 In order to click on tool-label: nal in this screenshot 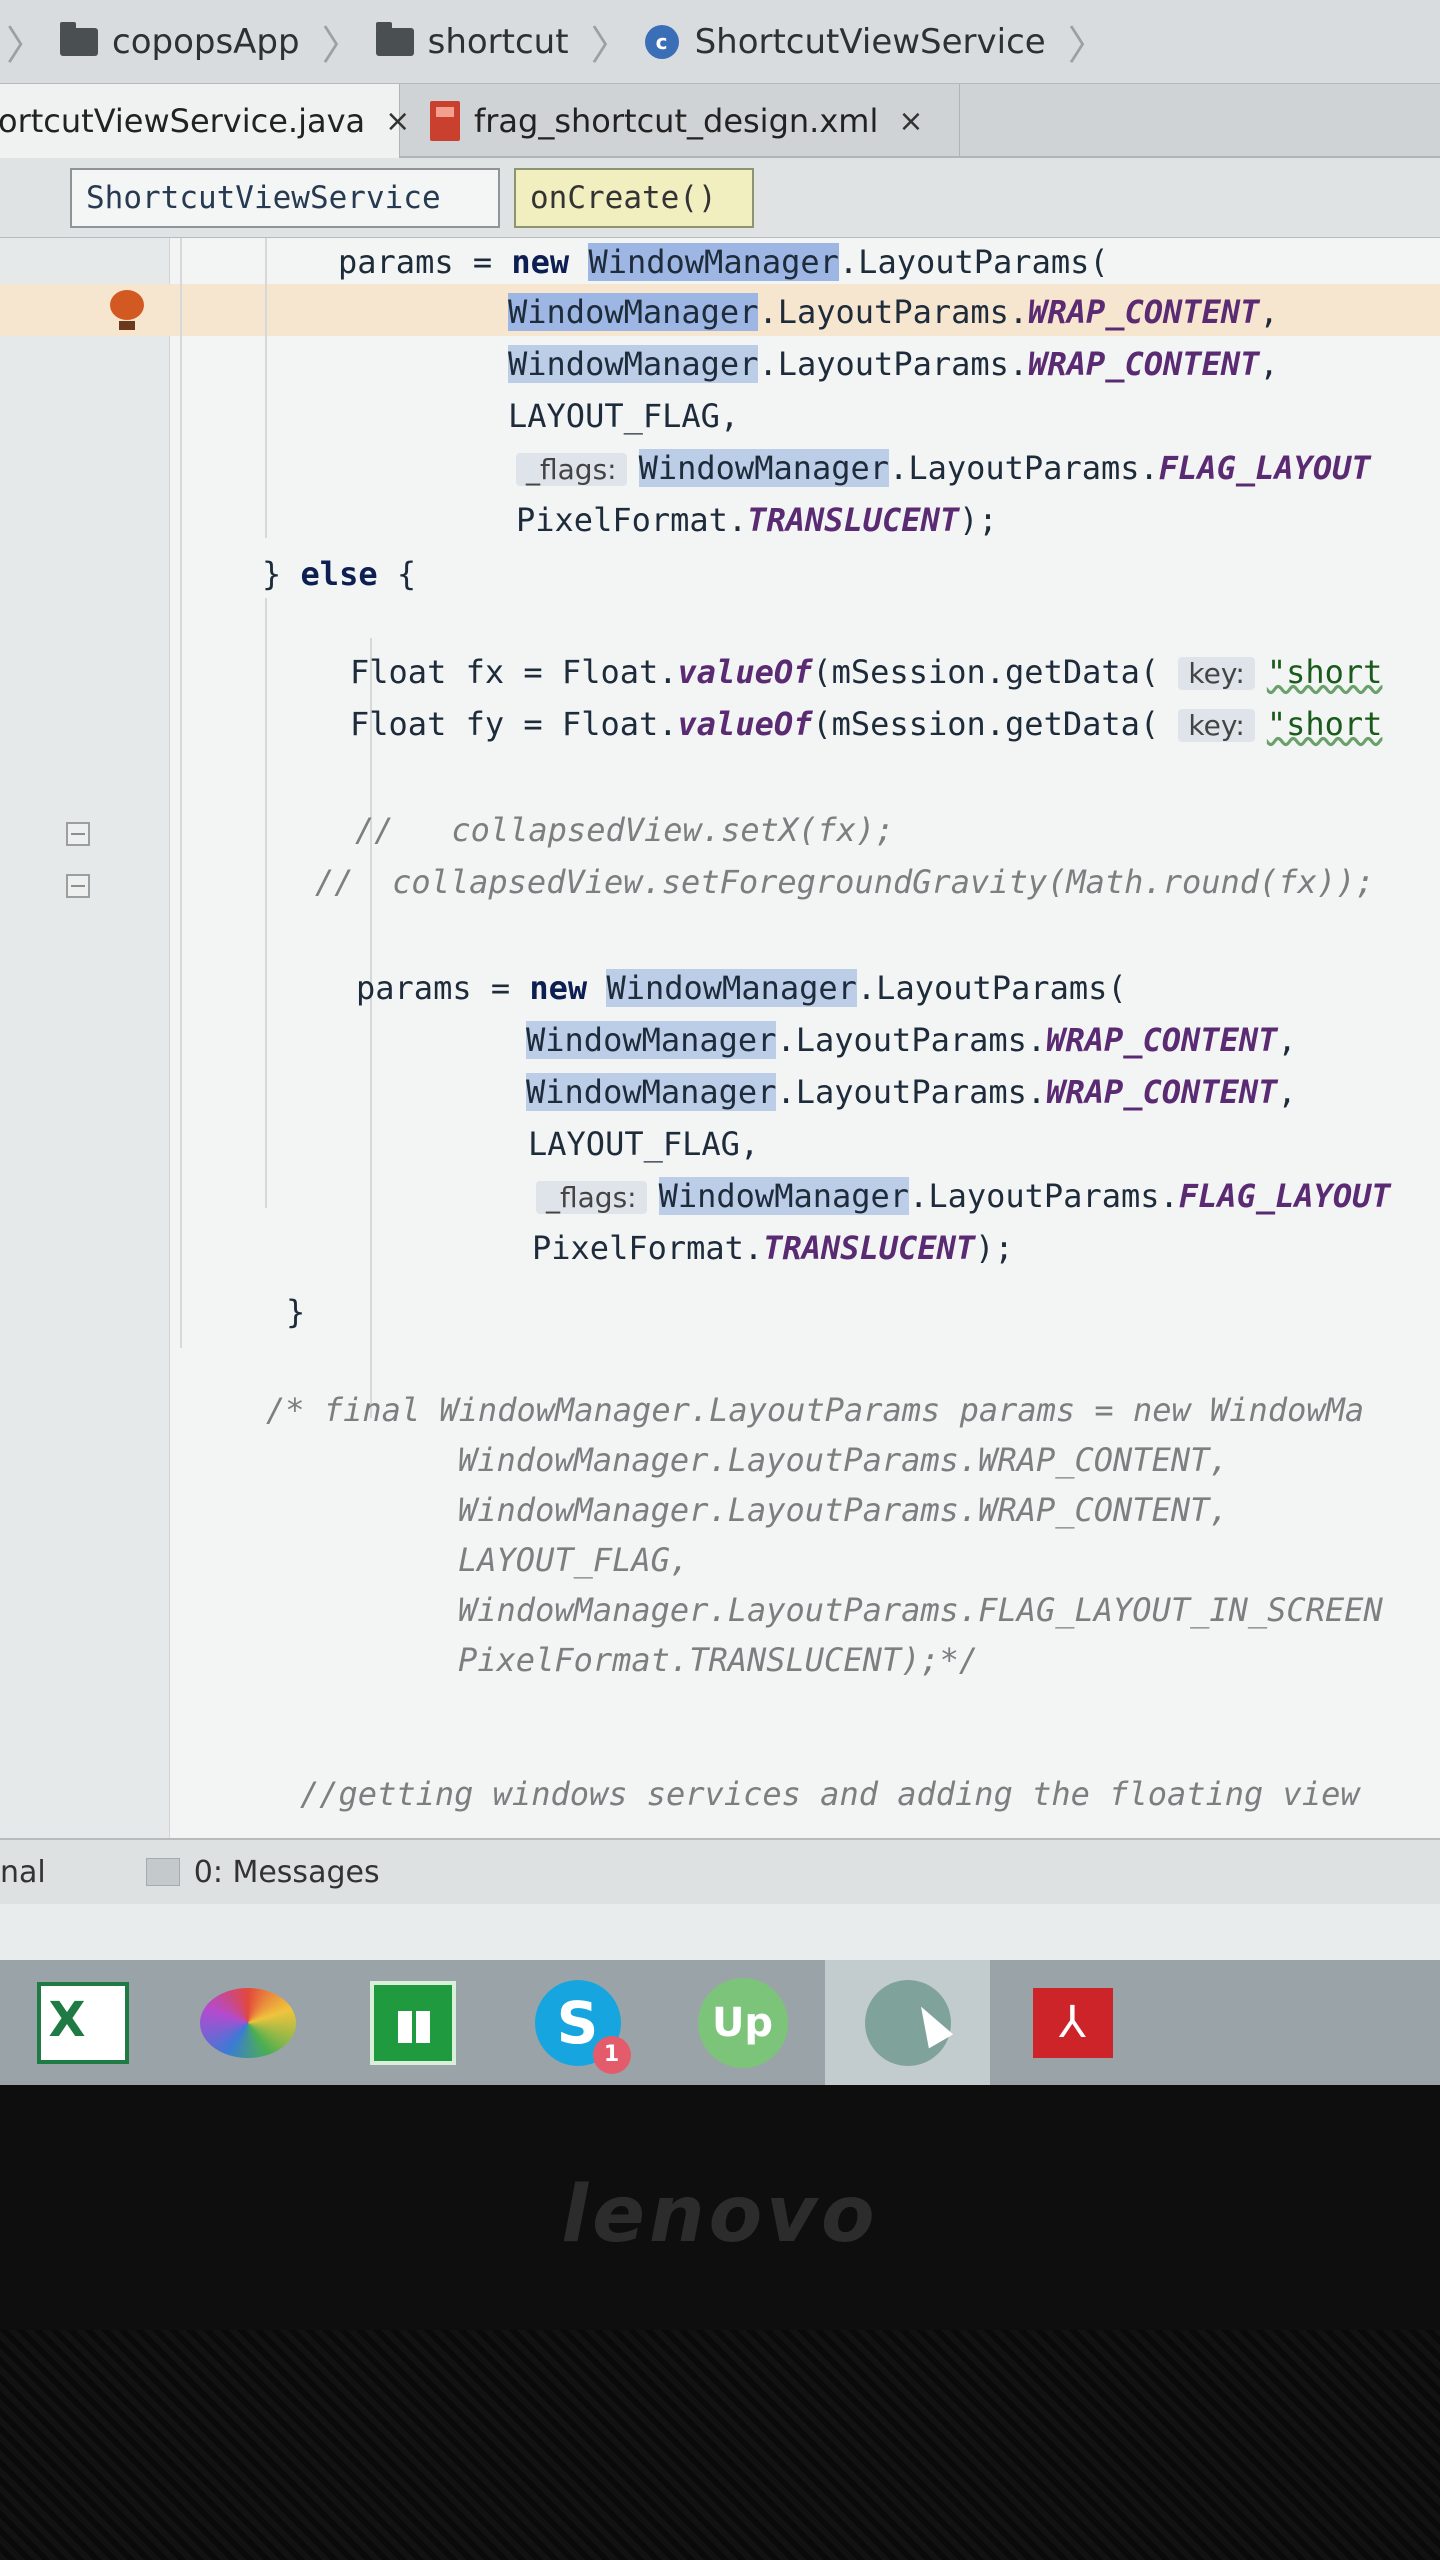, I will do `click(23, 1872)`.